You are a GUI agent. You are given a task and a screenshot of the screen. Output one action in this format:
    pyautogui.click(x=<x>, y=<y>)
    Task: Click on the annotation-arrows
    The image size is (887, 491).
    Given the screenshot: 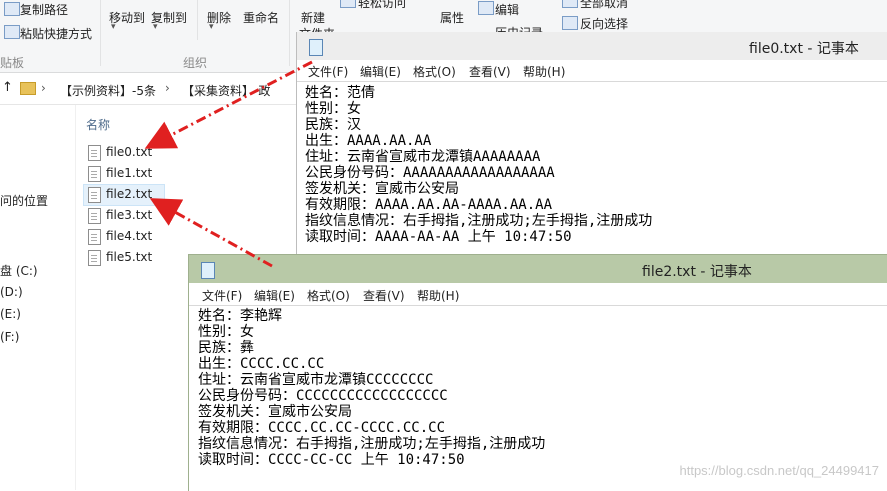 What is the action you would take?
    pyautogui.click(x=228, y=164)
    